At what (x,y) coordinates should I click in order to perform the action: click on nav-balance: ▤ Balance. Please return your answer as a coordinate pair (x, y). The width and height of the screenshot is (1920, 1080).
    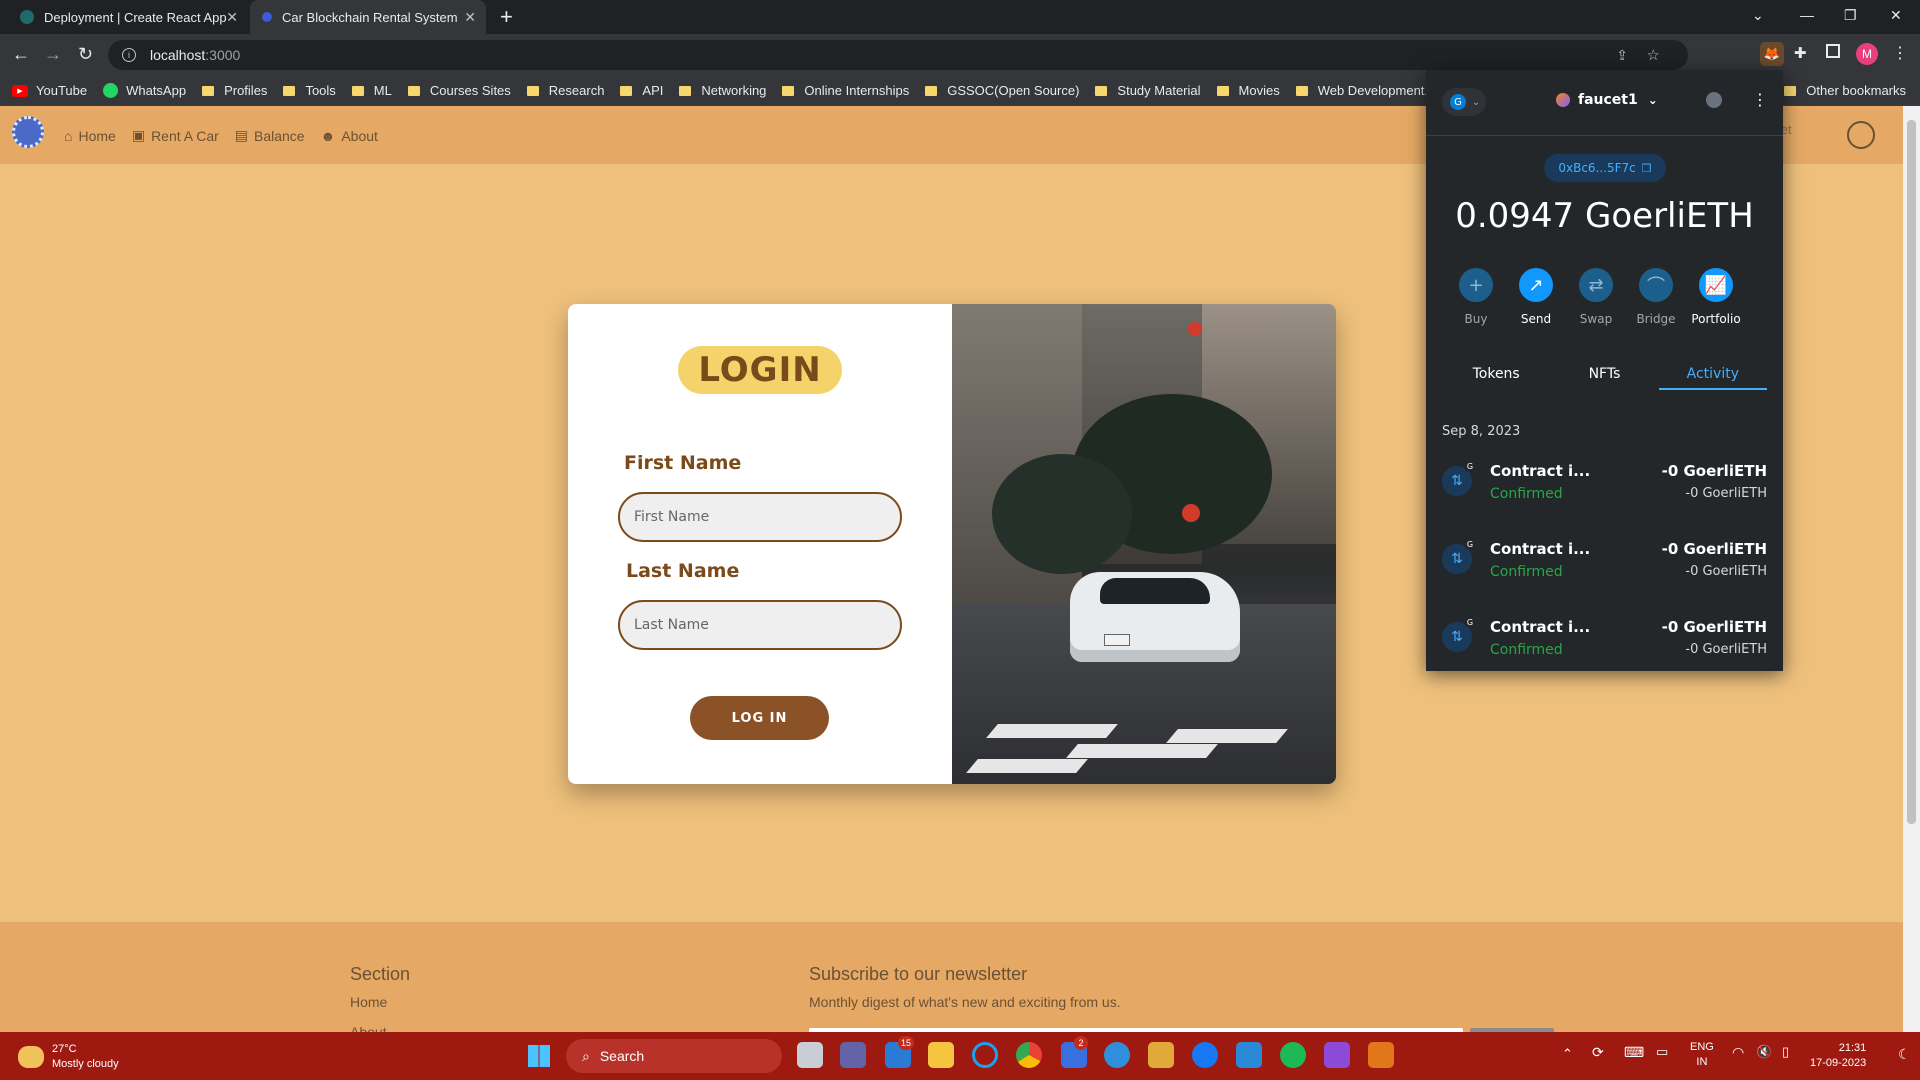
    Looking at the image, I should click on (270, 135).